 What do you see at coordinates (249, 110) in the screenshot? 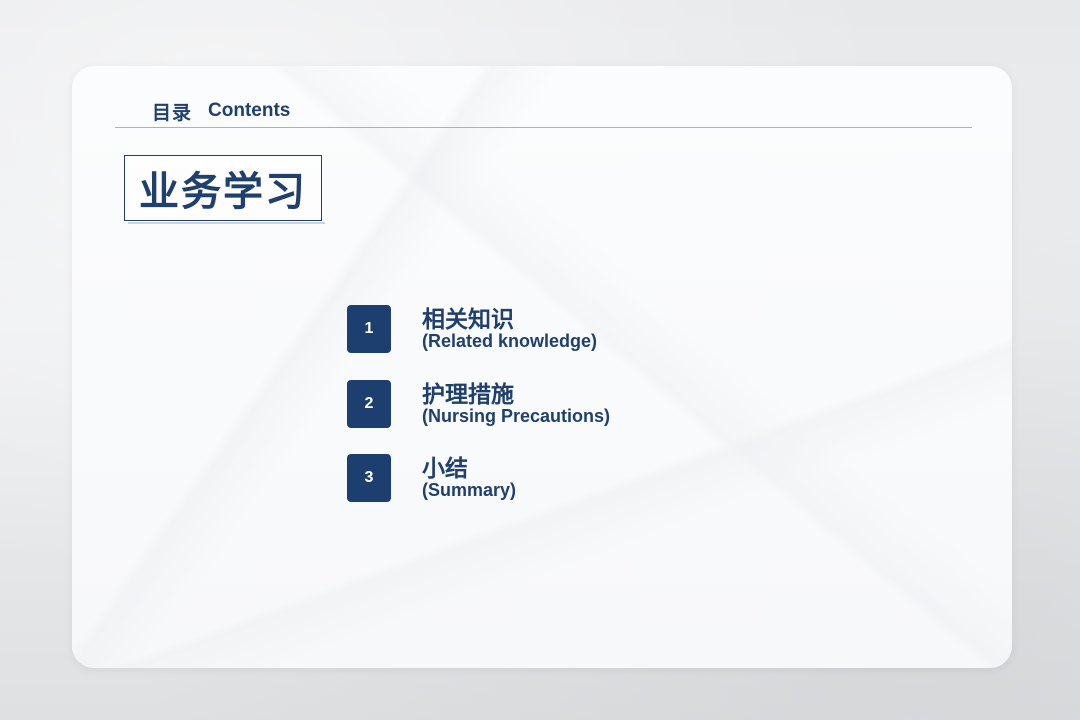
I see `header-title-en: Contents` at bounding box center [249, 110].